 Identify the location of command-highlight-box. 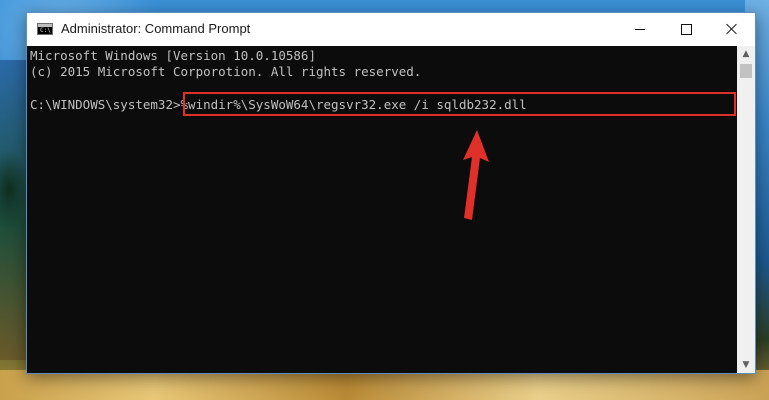
(459, 104).